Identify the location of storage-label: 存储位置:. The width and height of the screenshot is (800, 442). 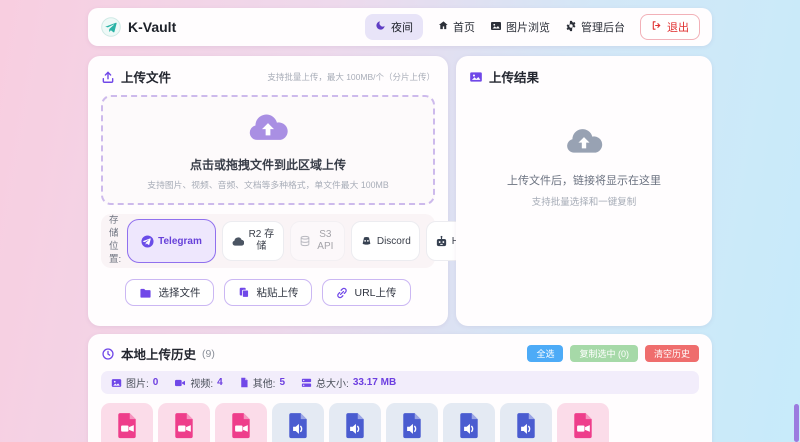
(115, 240).